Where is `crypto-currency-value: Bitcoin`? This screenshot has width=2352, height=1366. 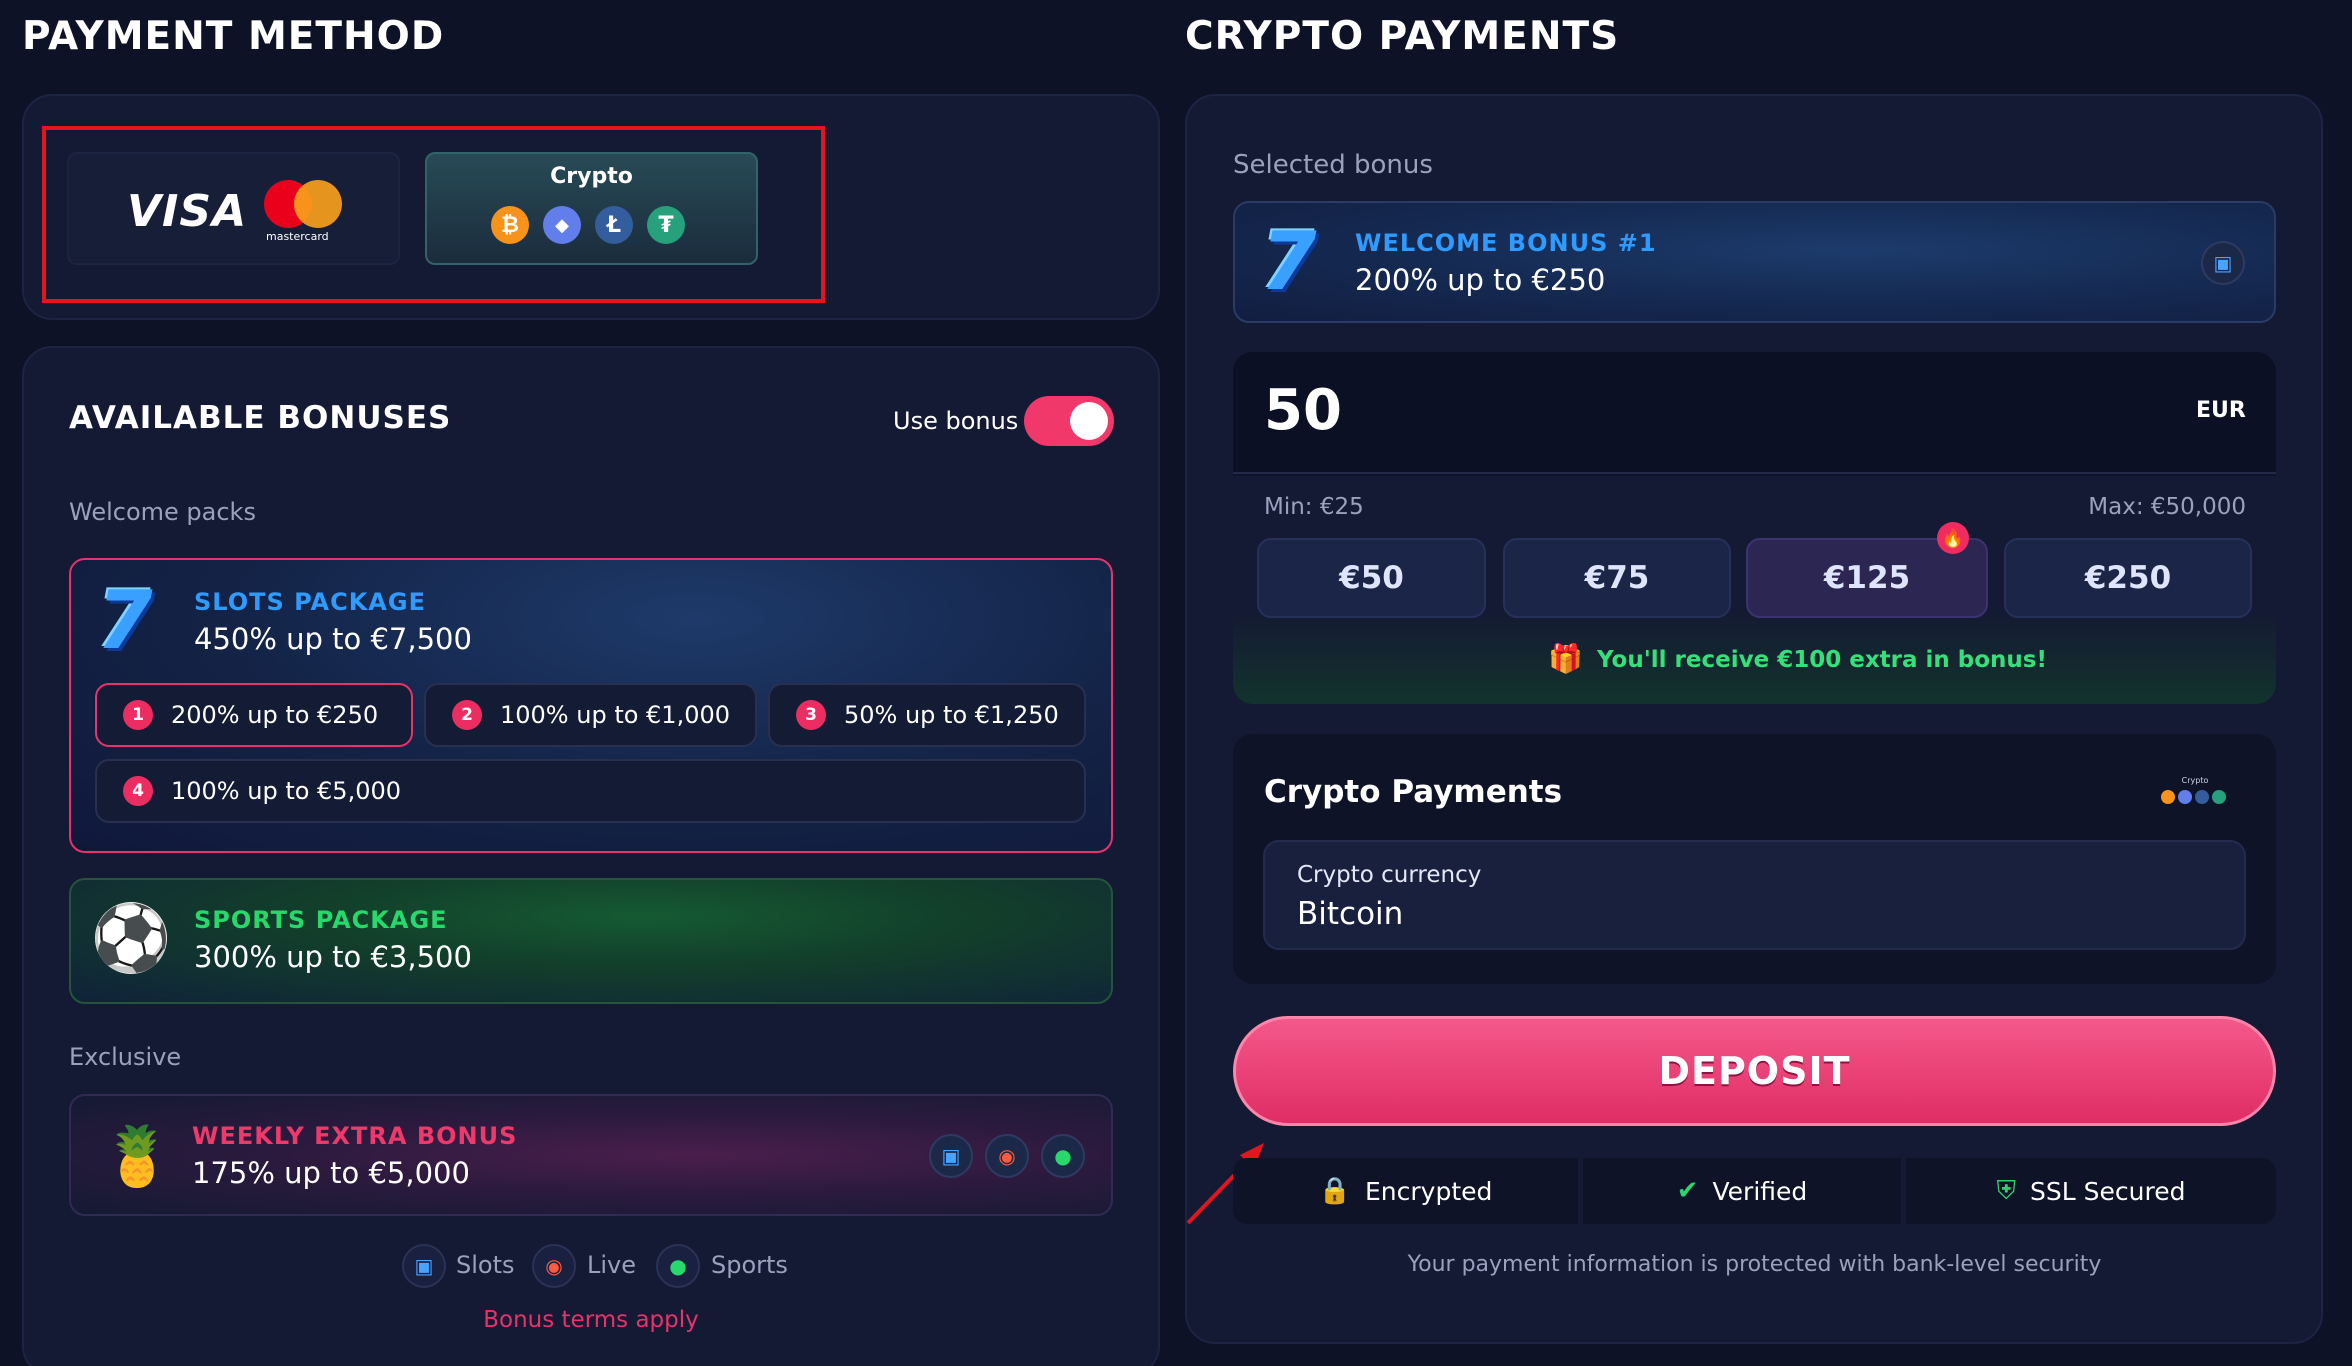
crypto-currency-value: Bitcoin is located at coordinates (1350, 914).